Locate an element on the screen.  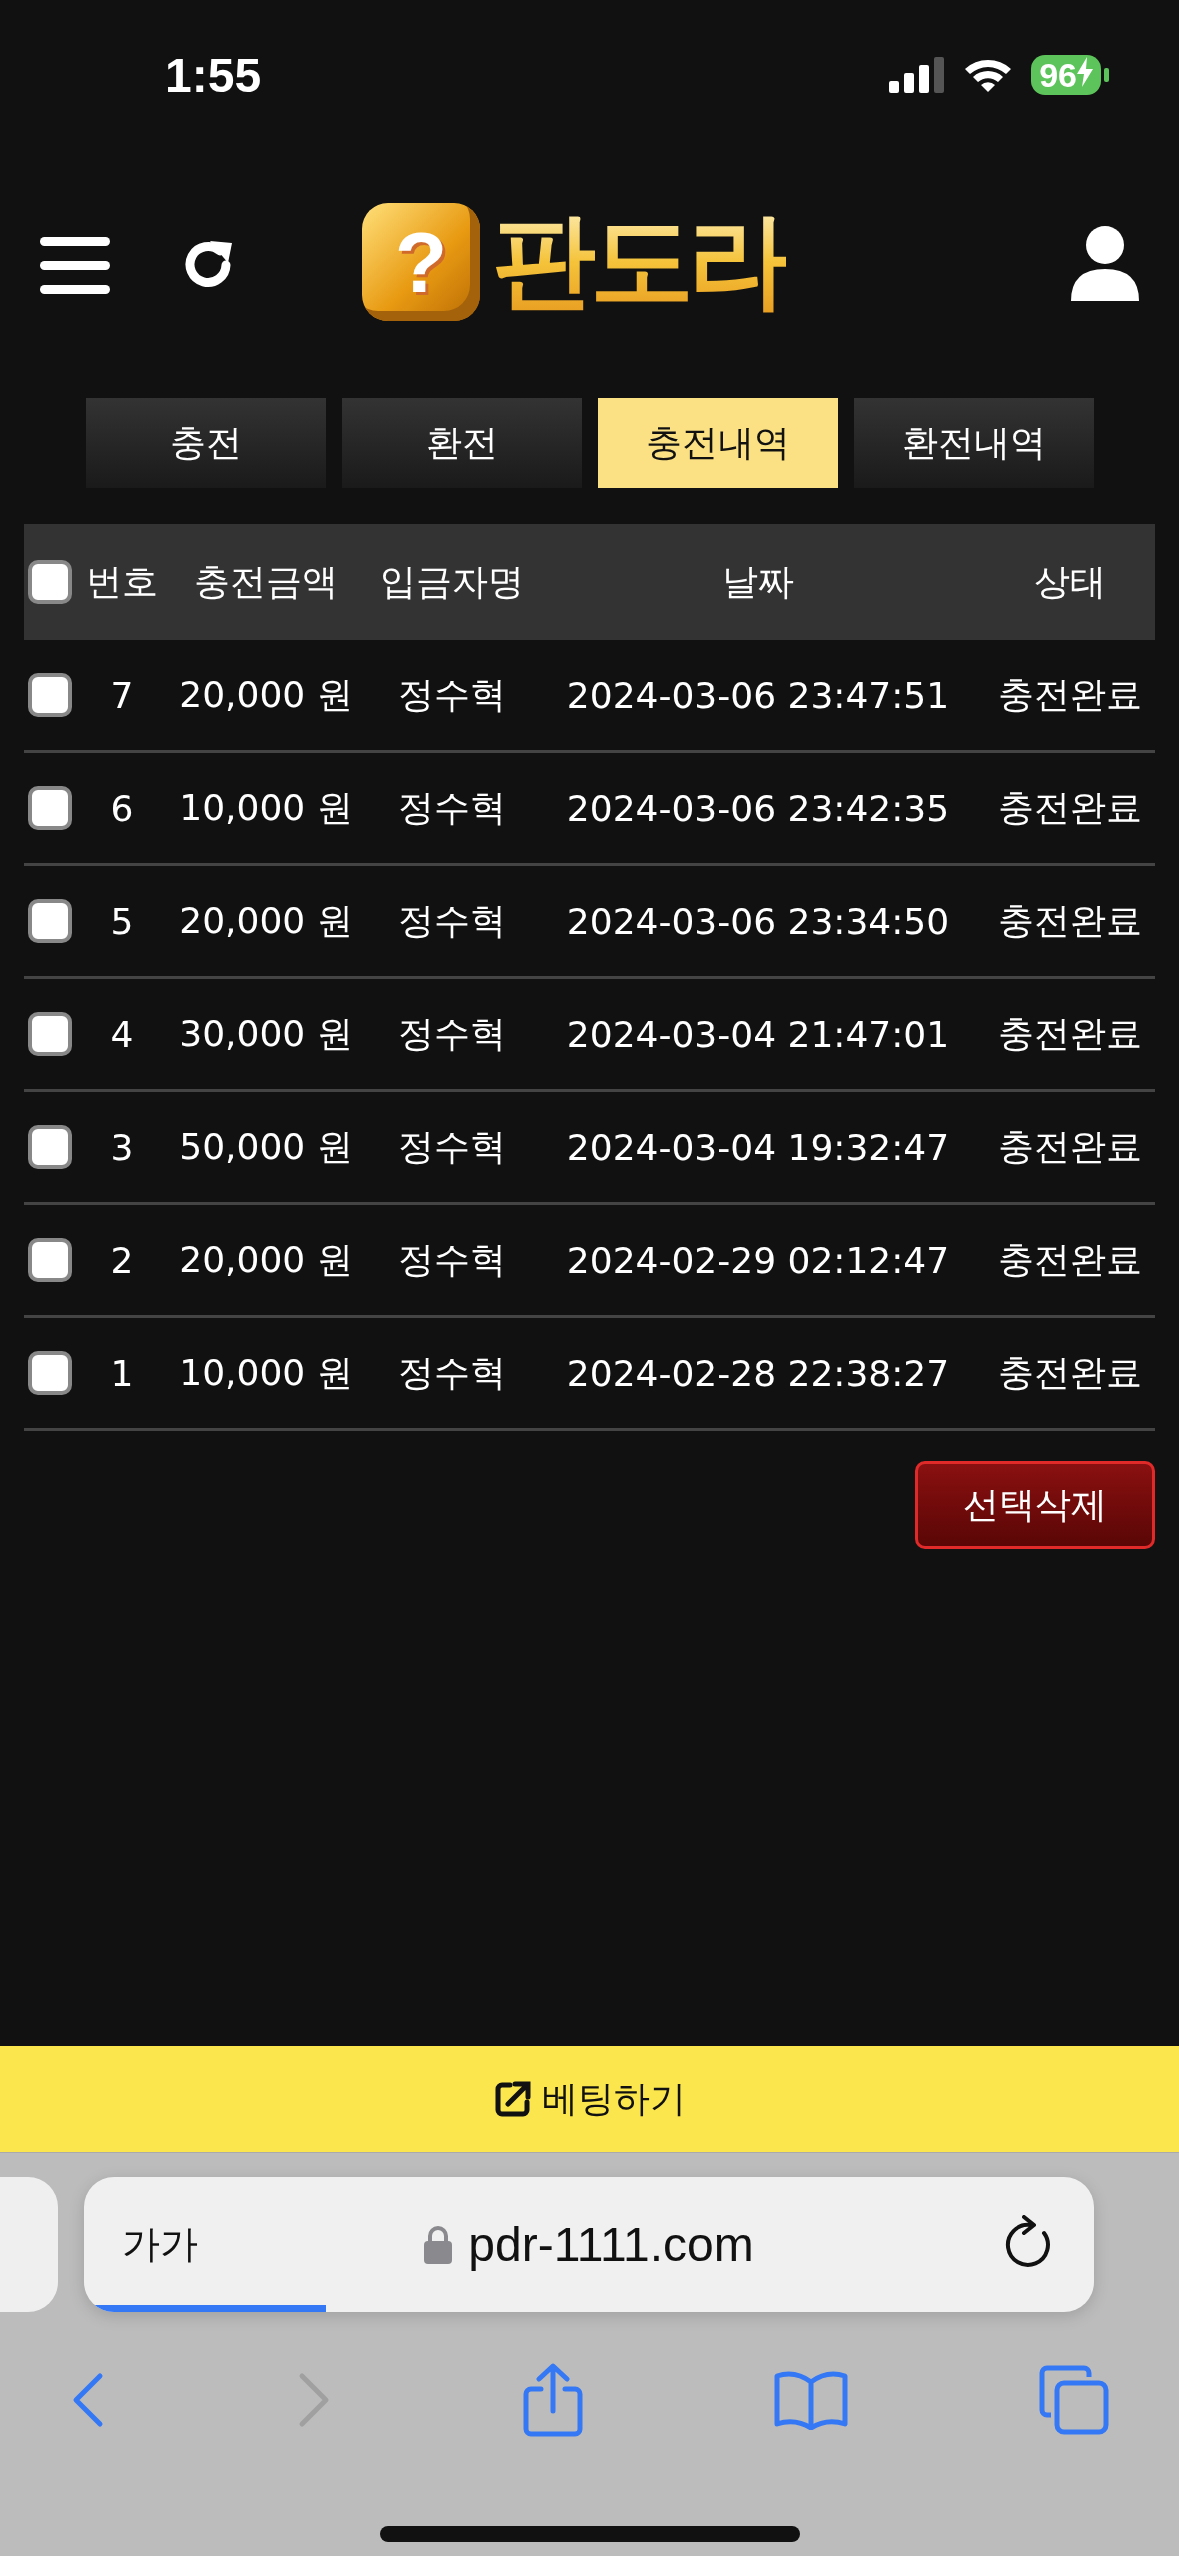
tab: 충전 is located at coordinates (205, 443).